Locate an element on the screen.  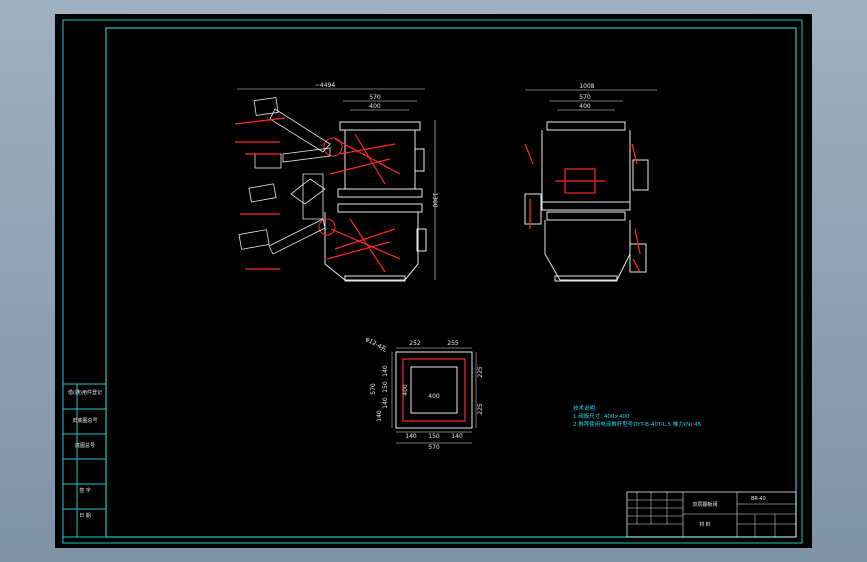
side-row4-text: 签 字 is located at coordinates (85, 490).